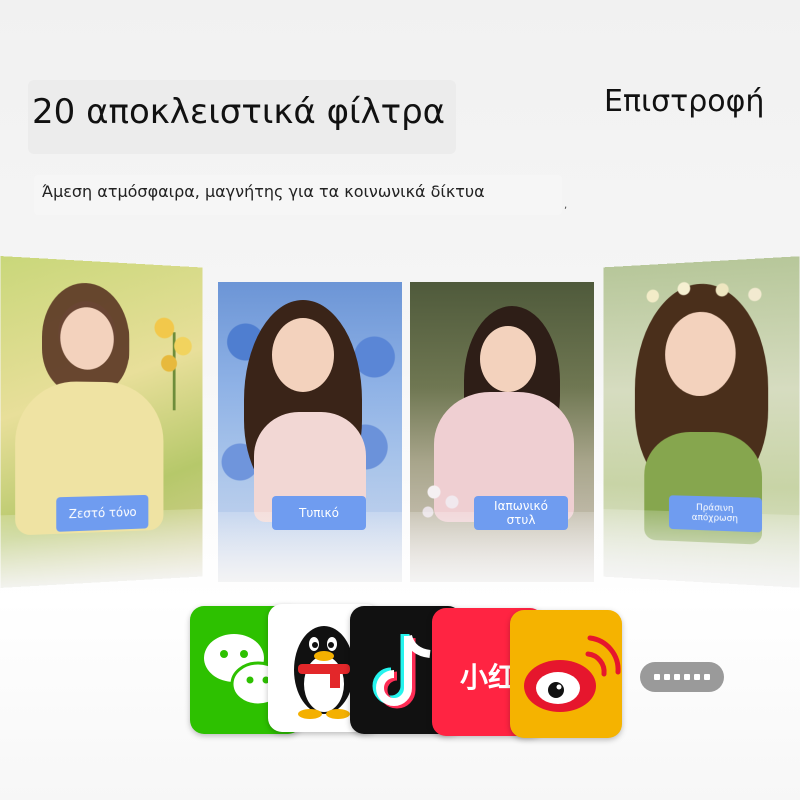 This screenshot has width=800, height=800. I want to click on filter-label-japanese: Ιαπωνικό στυλ, so click(521, 513).